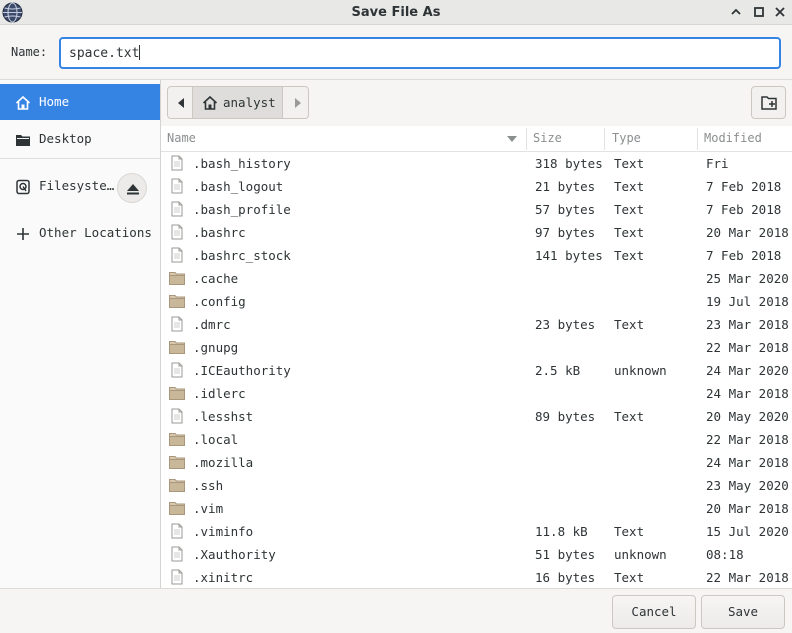  What do you see at coordinates (223, 577) in the screenshot?
I see `file-name: .xinitrc` at bounding box center [223, 577].